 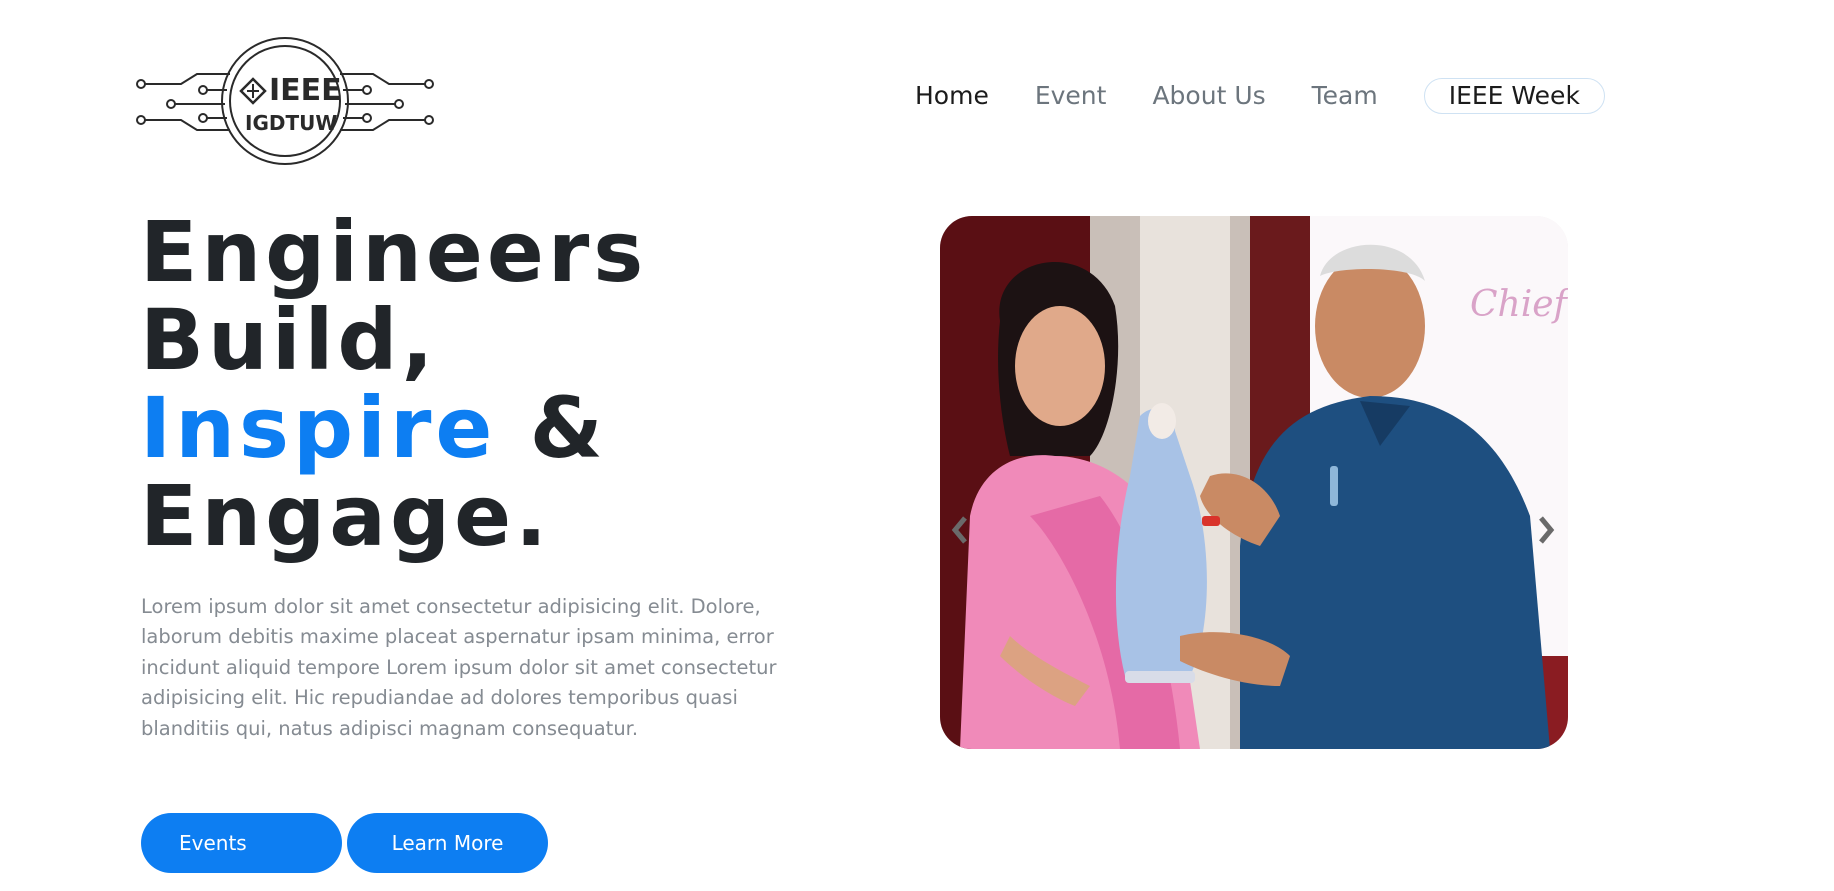 I want to click on chevron-right-icon, so click(x=1547, y=530).